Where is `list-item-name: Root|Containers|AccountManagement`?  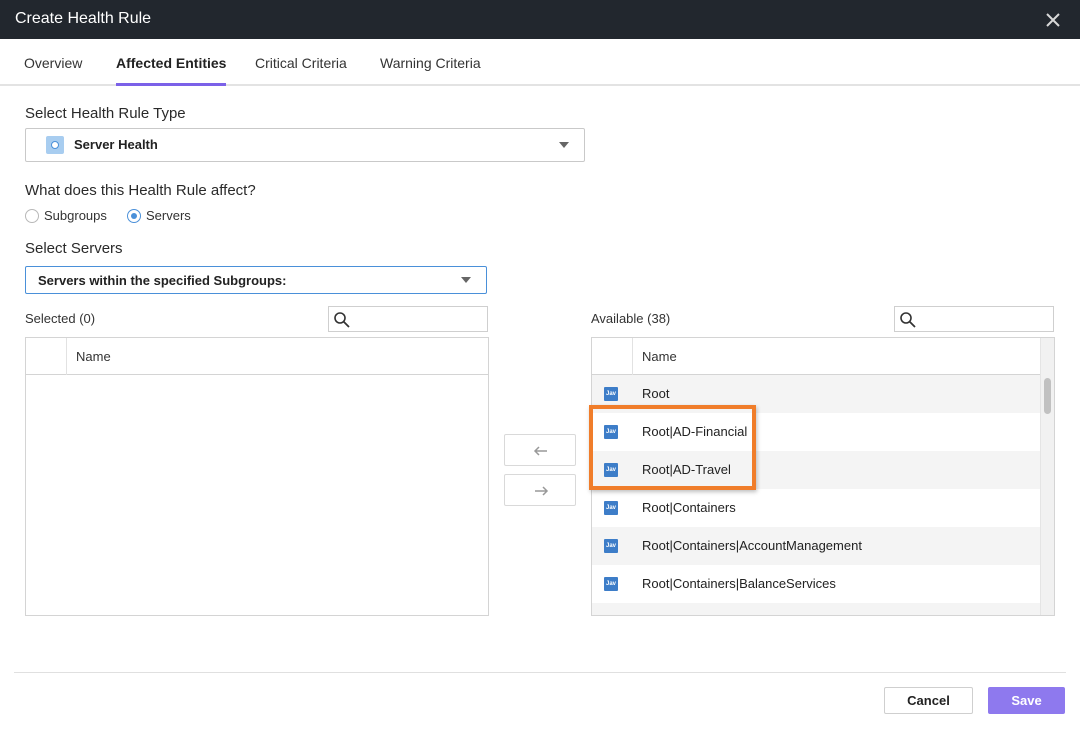 list-item-name: Root|Containers|AccountManagement is located at coordinates (752, 545).